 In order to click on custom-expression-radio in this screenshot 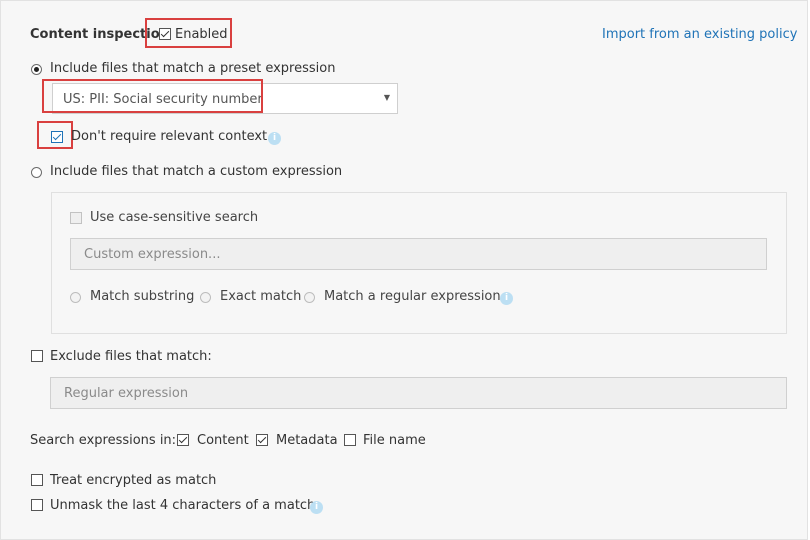, I will do `click(36, 172)`.